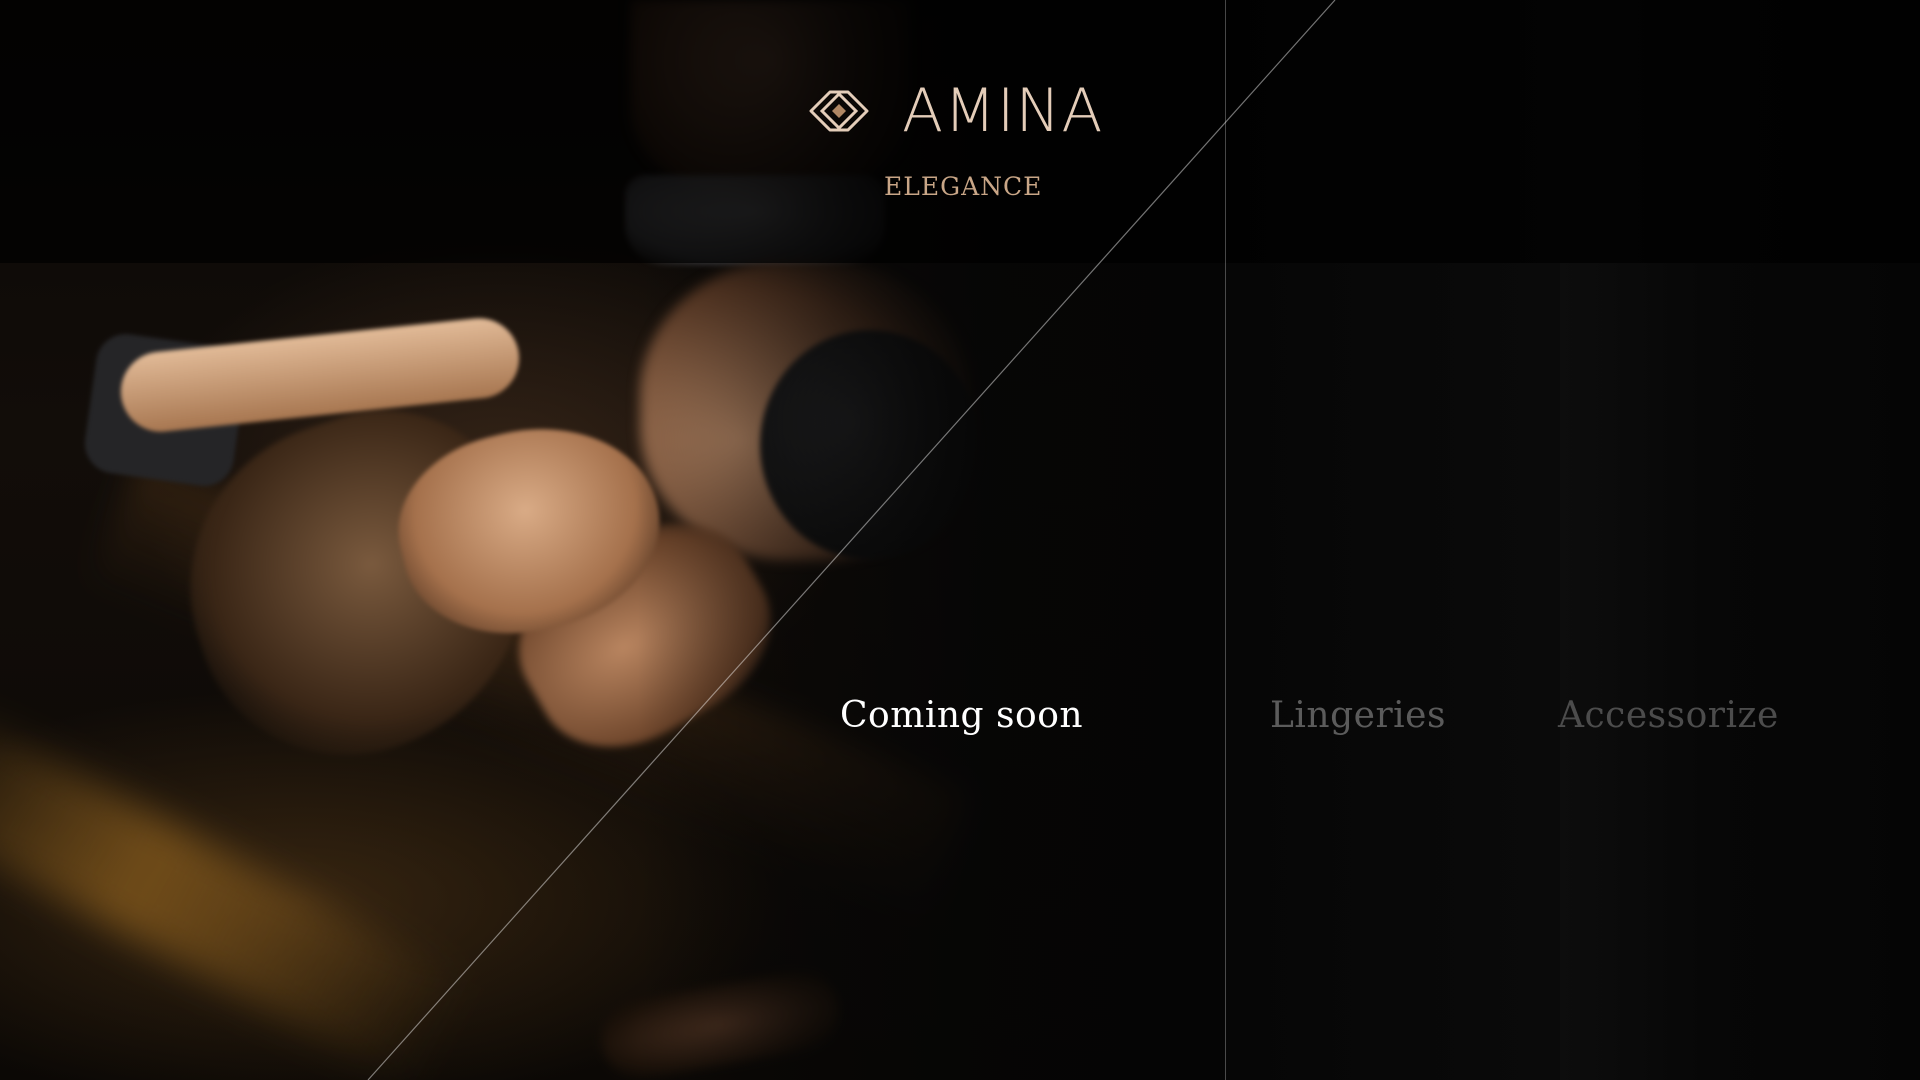 The height and width of the screenshot is (1080, 1920). What do you see at coordinates (839, 111) in the screenshot?
I see `diamond-logo-icon` at bounding box center [839, 111].